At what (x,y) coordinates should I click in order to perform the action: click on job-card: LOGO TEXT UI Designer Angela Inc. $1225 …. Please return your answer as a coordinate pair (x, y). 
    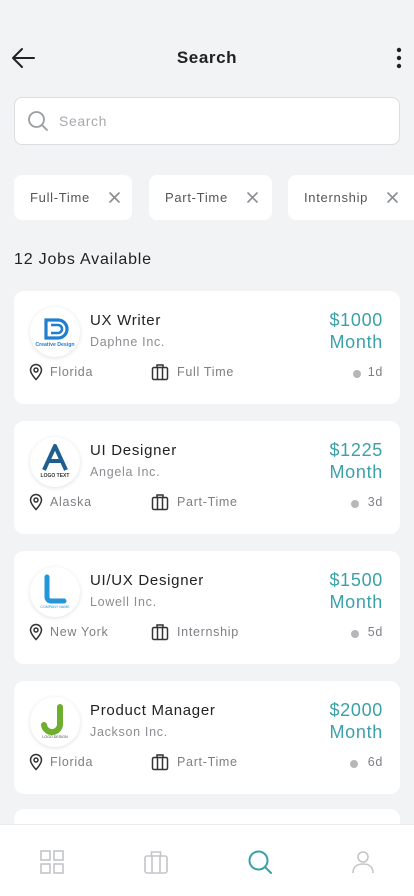
    Looking at the image, I should click on (207, 477).